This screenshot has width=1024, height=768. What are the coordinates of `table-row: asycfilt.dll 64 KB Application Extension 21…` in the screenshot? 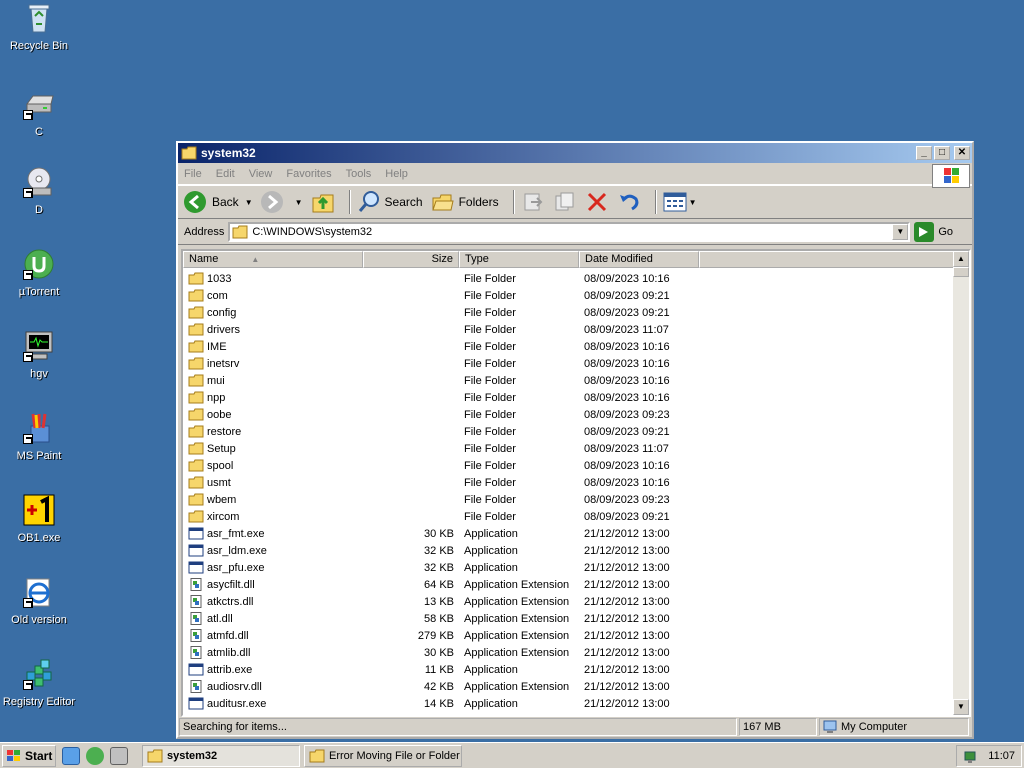 It's located at (569, 584).